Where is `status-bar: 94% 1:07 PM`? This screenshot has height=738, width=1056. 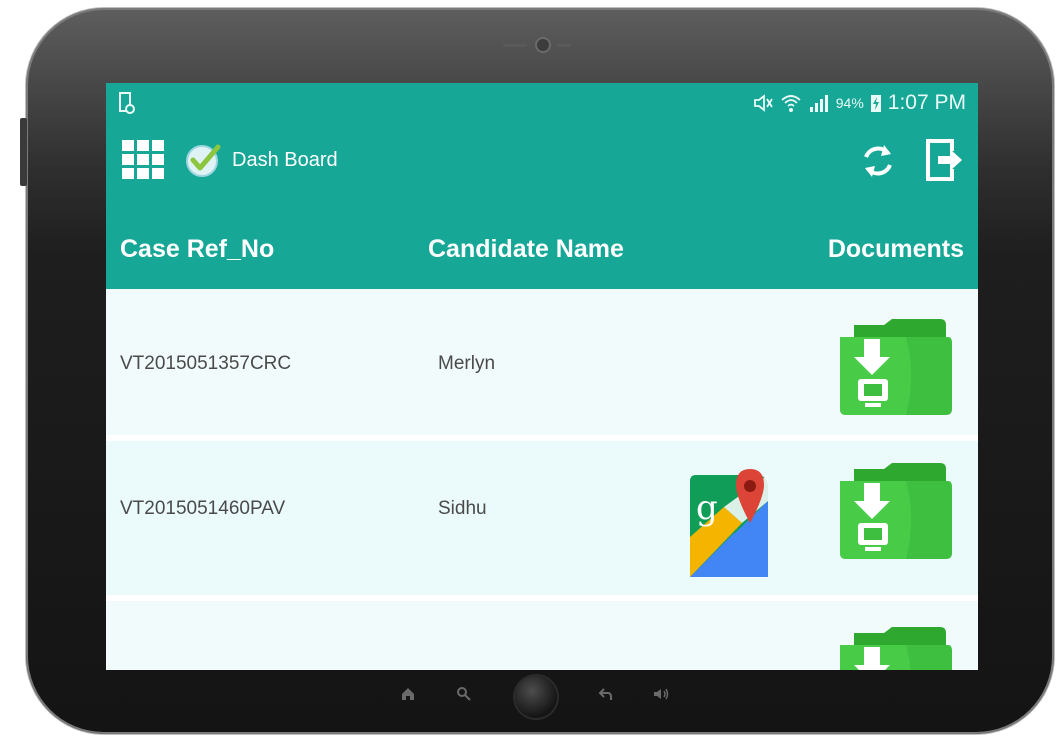 status-bar: 94% 1:07 PM is located at coordinates (542, 103).